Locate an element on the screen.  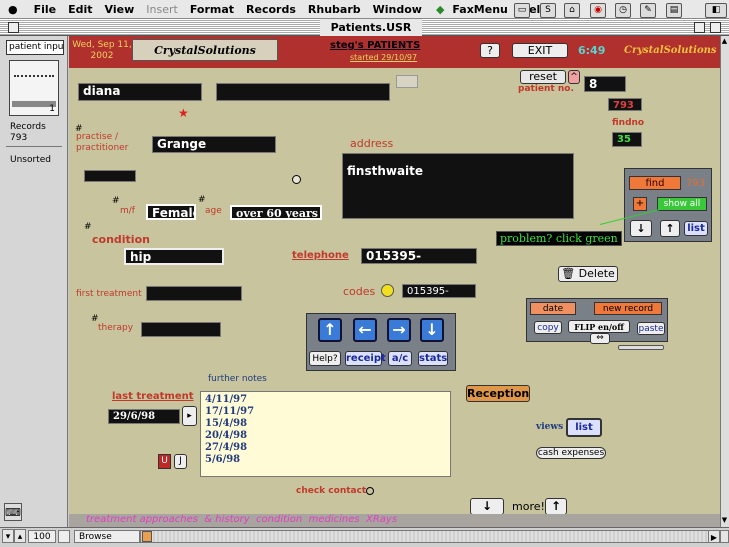
menu-edit: Edit is located at coordinates (80, 9).